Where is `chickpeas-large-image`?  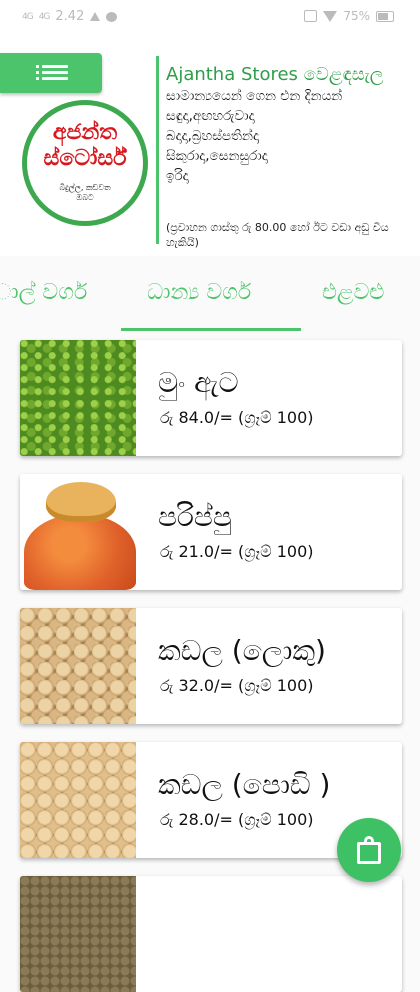
chickpeas-large-image is located at coordinates (78, 666).